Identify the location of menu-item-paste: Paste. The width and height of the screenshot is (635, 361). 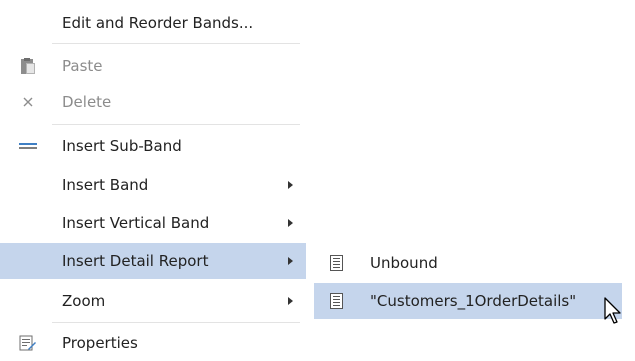
(153, 66).